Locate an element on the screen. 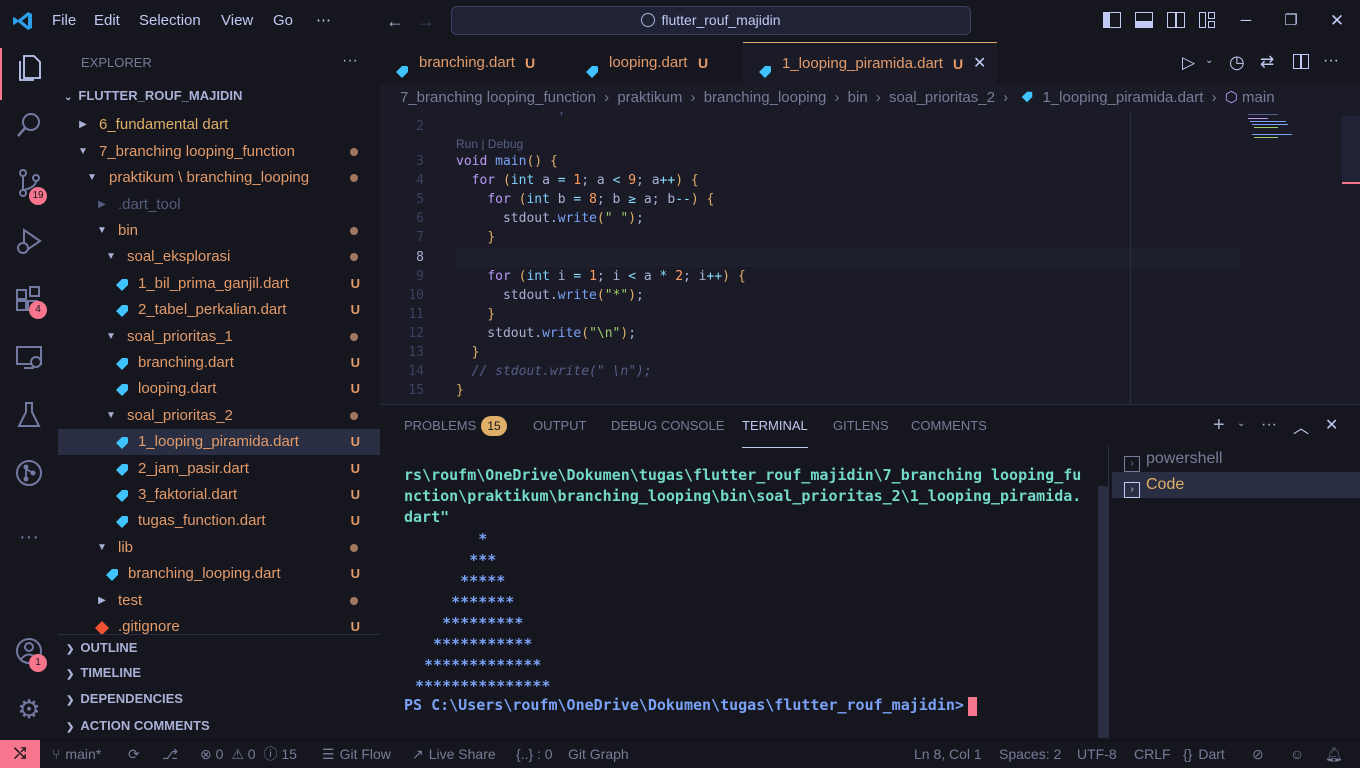 The height and width of the screenshot is (768, 1360). minimap is located at coordinates (1293, 132).